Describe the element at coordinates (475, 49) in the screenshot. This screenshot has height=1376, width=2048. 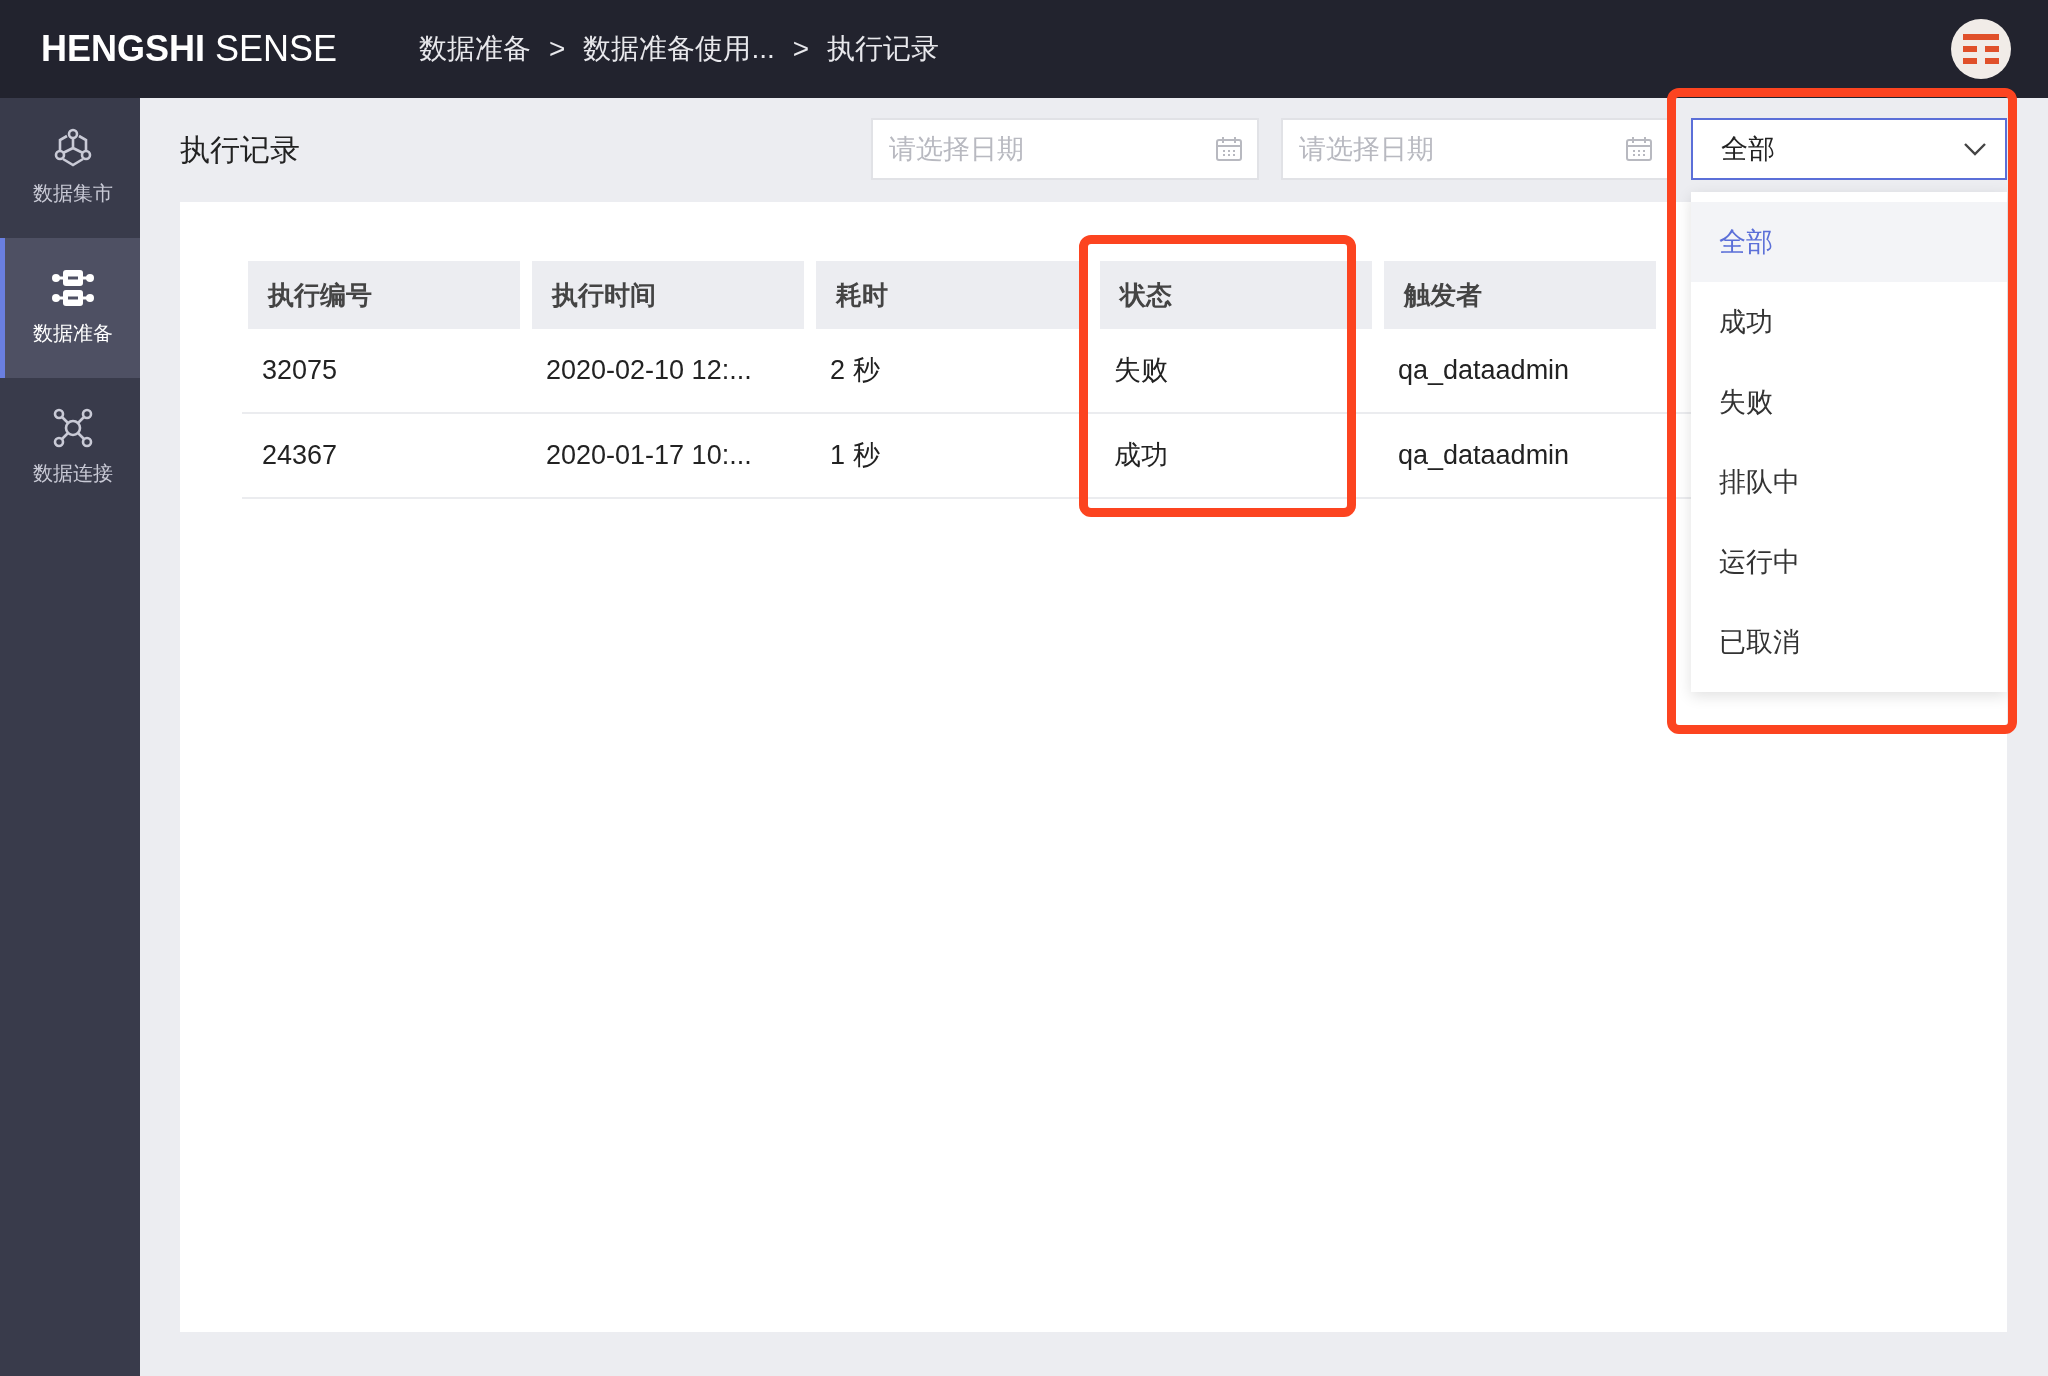
I see `breadcrumb-item: 数据准备` at that location.